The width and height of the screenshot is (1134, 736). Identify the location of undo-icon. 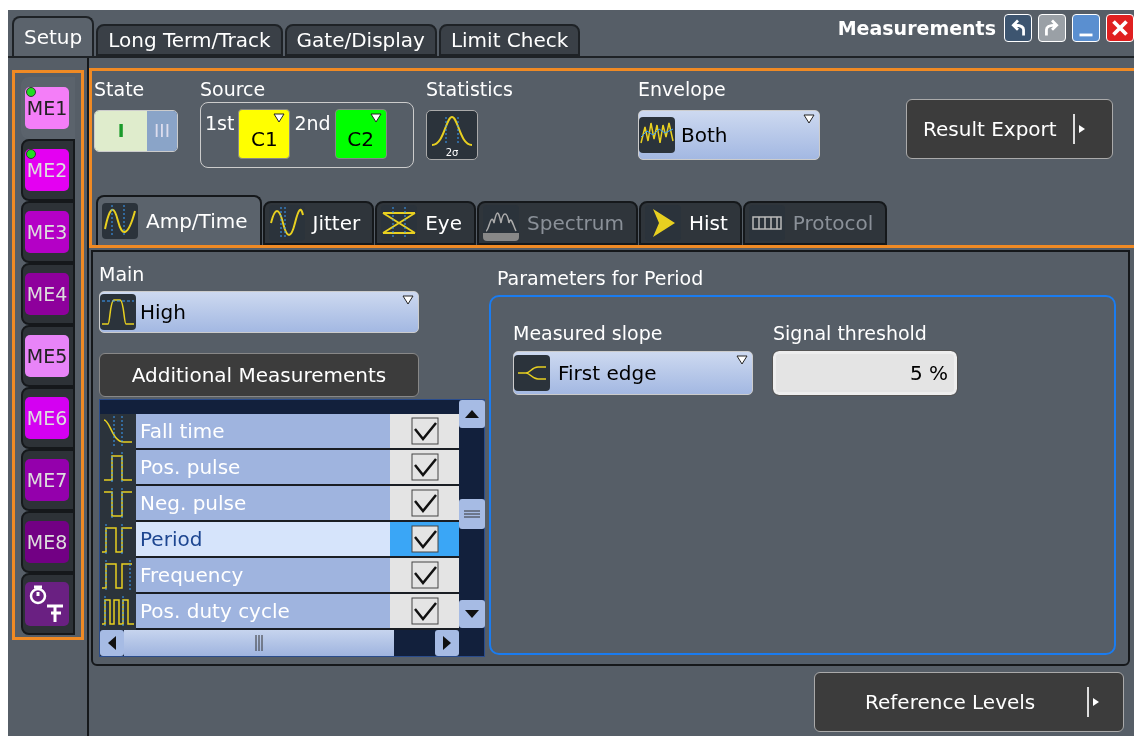
(1018, 28).